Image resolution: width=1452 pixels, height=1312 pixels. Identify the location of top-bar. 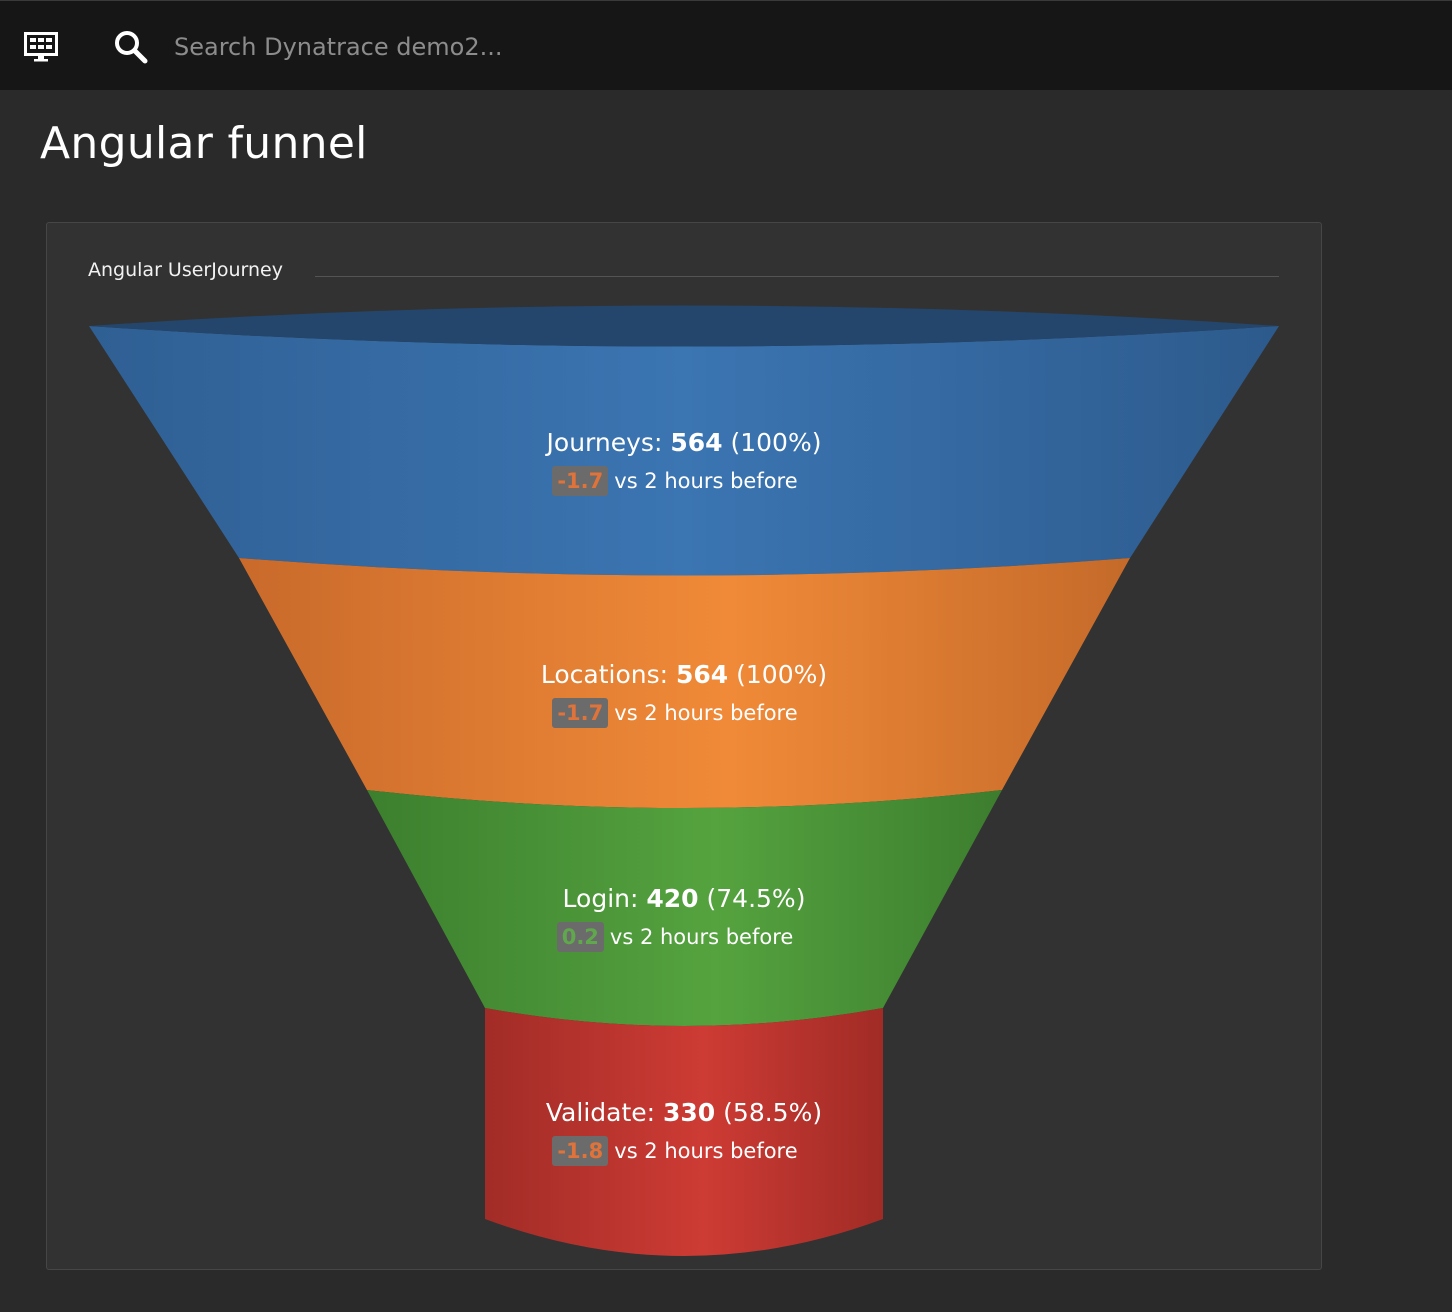
(726, 45).